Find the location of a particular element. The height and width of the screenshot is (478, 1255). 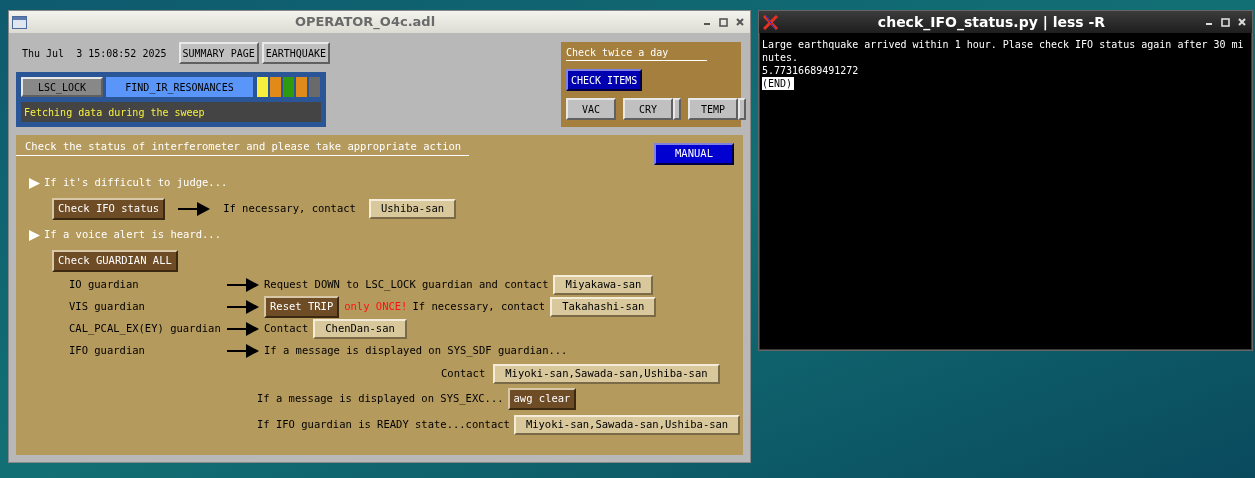

terminal-line: 5.77316689491272 is located at coordinates (810, 70).